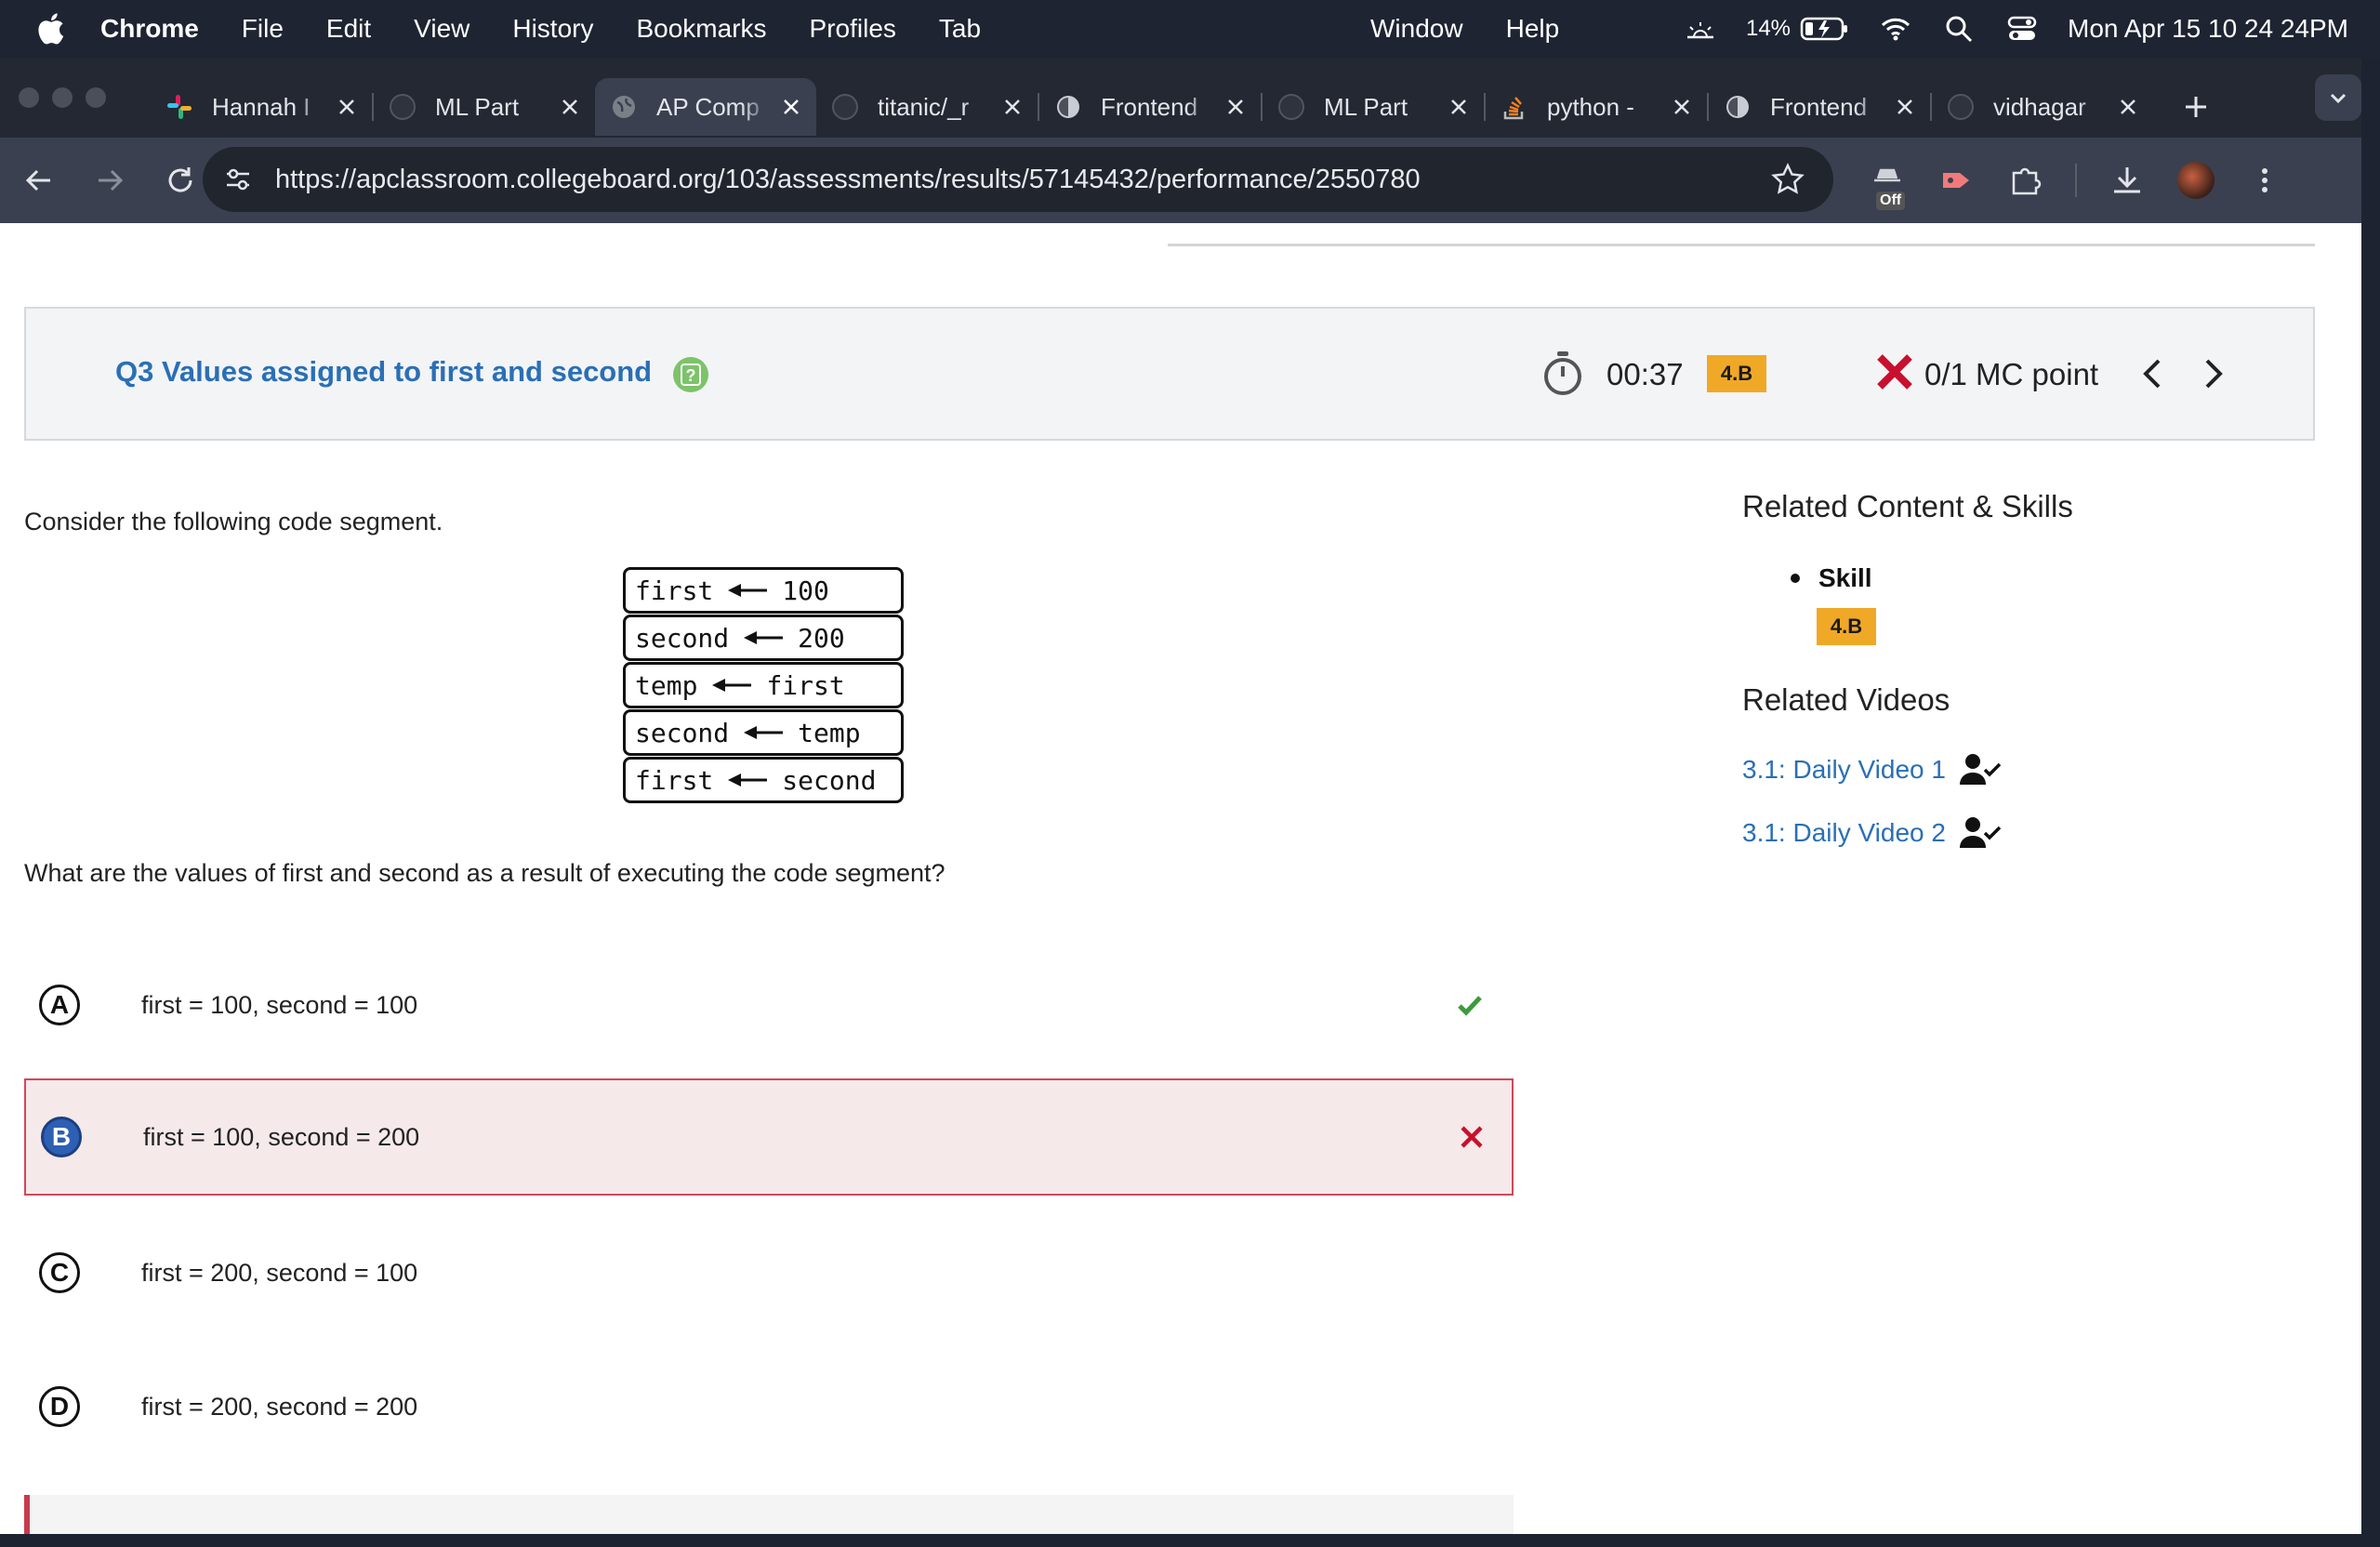 The height and width of the screenshot is (1547, 2380). Describe the element at coordinates (1533, 29) in the screenshot. I see `menu-help: Help` at that location.